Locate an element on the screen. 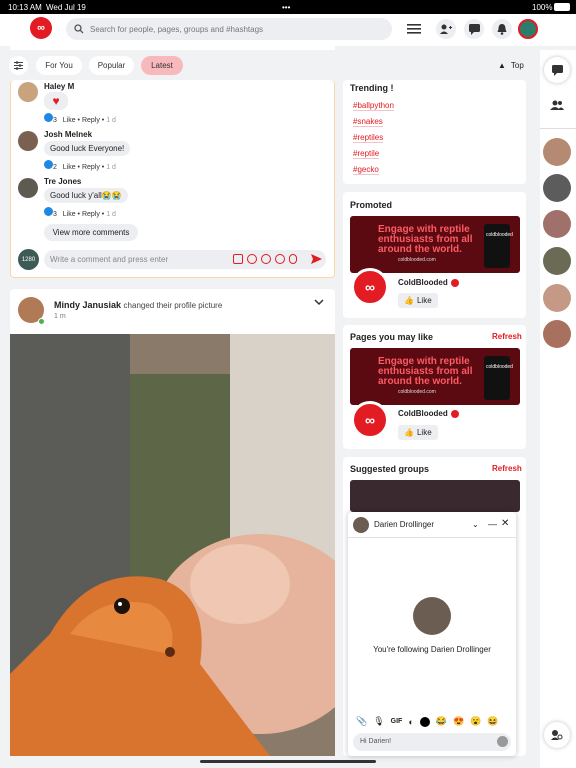  microphone-icon is located at coordinates (293, 259).